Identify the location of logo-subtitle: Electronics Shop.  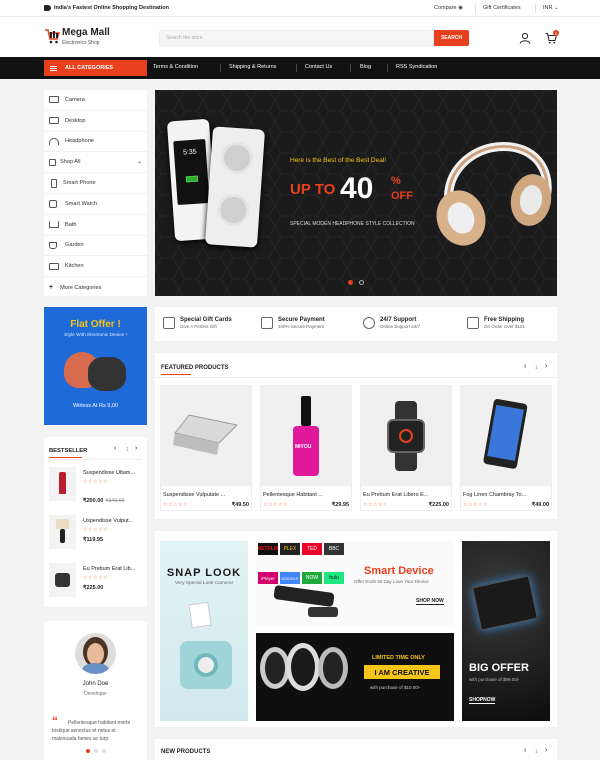
(81, 43).